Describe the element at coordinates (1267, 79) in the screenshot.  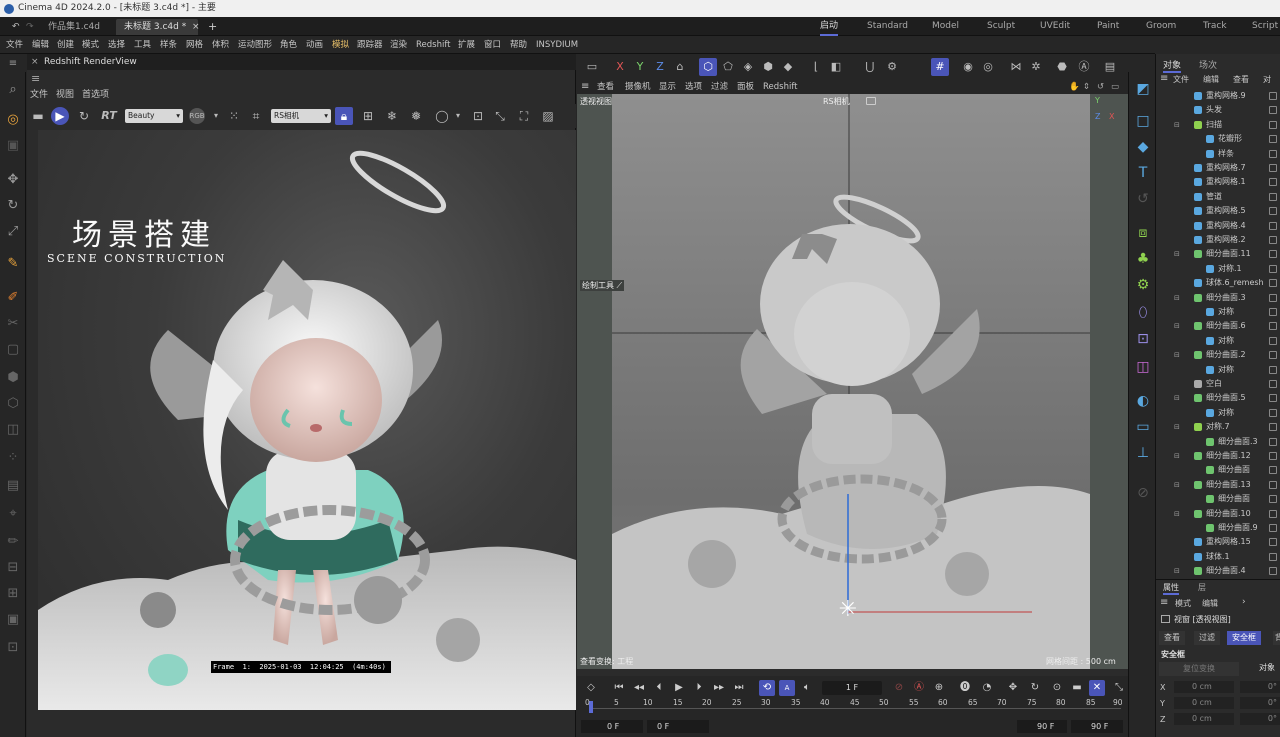
I see `om-menu-object: 对` at that location.